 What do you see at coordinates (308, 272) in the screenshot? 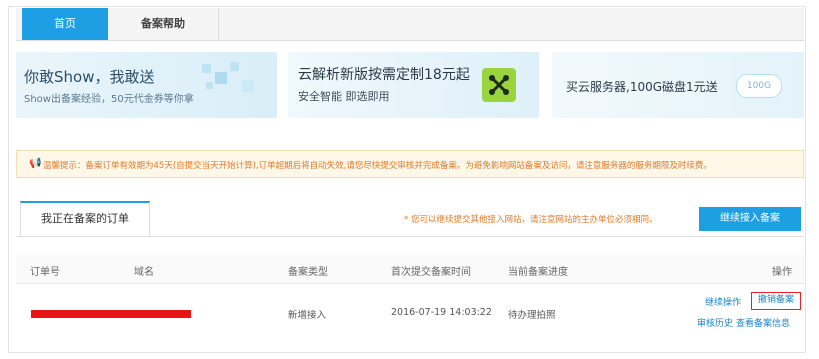
I see `column-header: 备案类型` at bounding box center [308, 272].